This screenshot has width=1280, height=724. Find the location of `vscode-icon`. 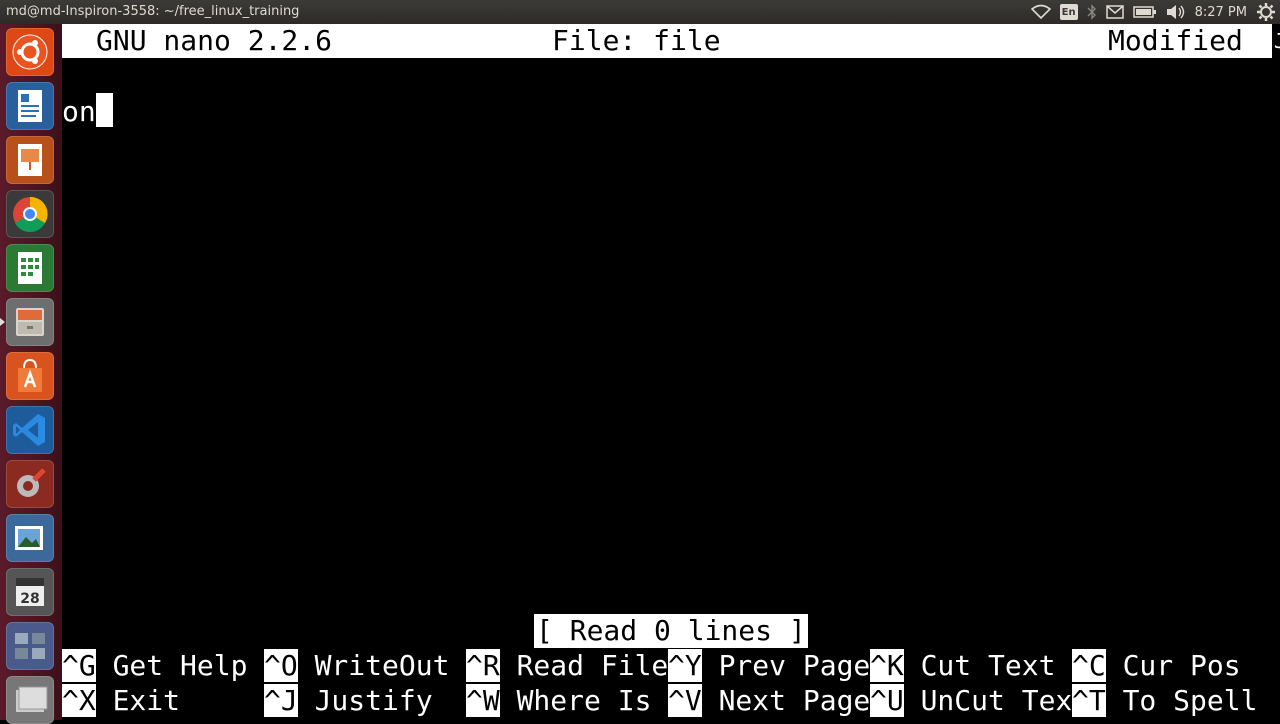

vscode-icon is located at coordinates (29, 430).